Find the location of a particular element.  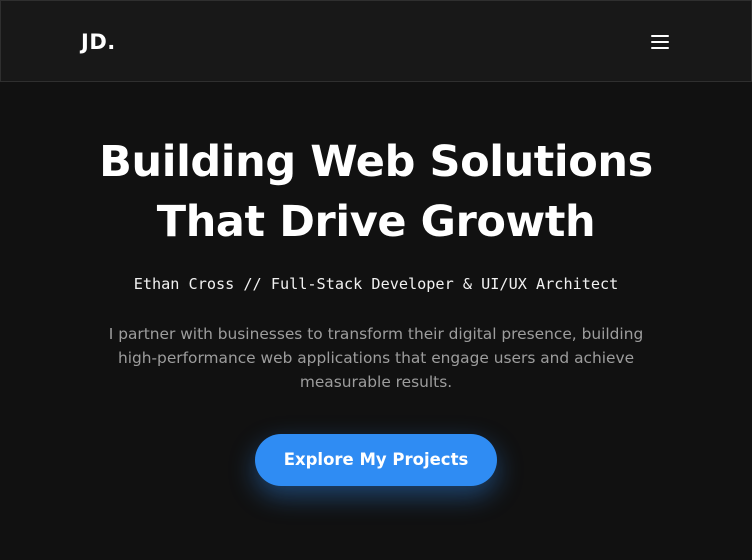

hero-title-line: That Drive Growth is located at coordinates (376, 222).